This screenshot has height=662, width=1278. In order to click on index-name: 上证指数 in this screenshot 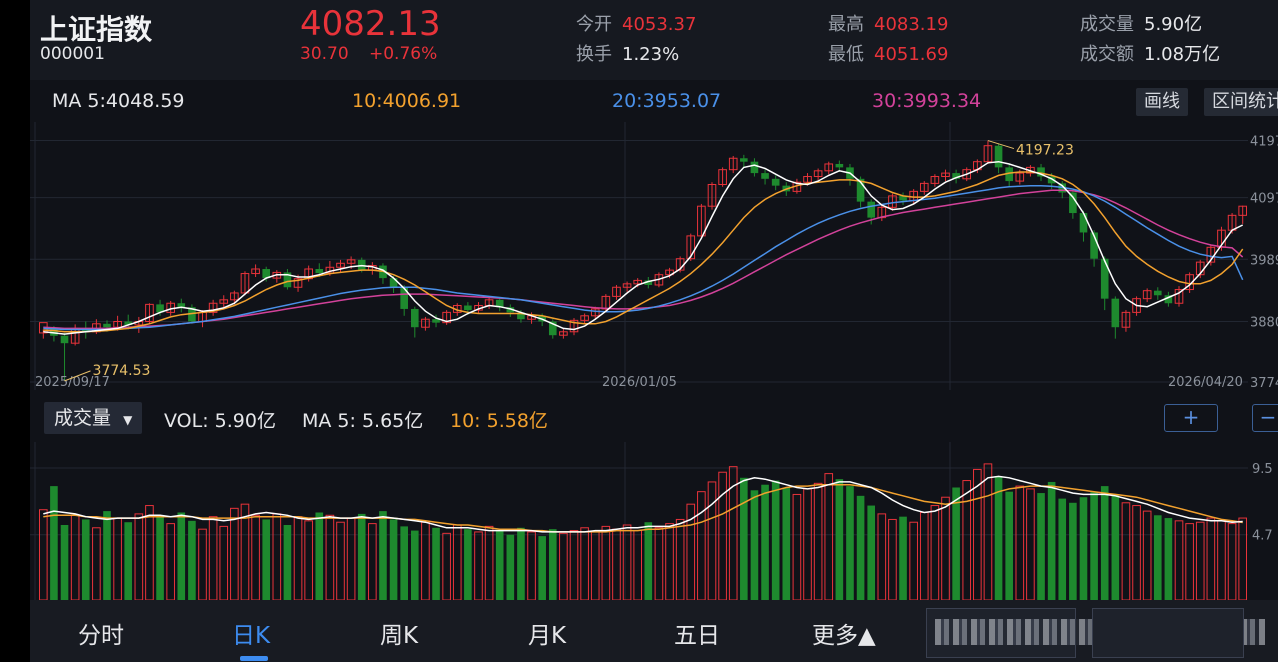, I will do `click(96, 29)`.